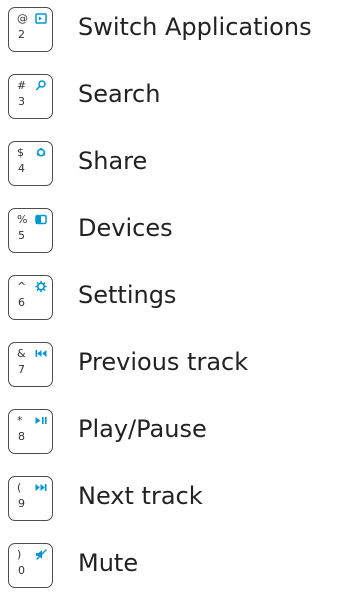  I want to click on key-2: @ 2, so click(30, 29).